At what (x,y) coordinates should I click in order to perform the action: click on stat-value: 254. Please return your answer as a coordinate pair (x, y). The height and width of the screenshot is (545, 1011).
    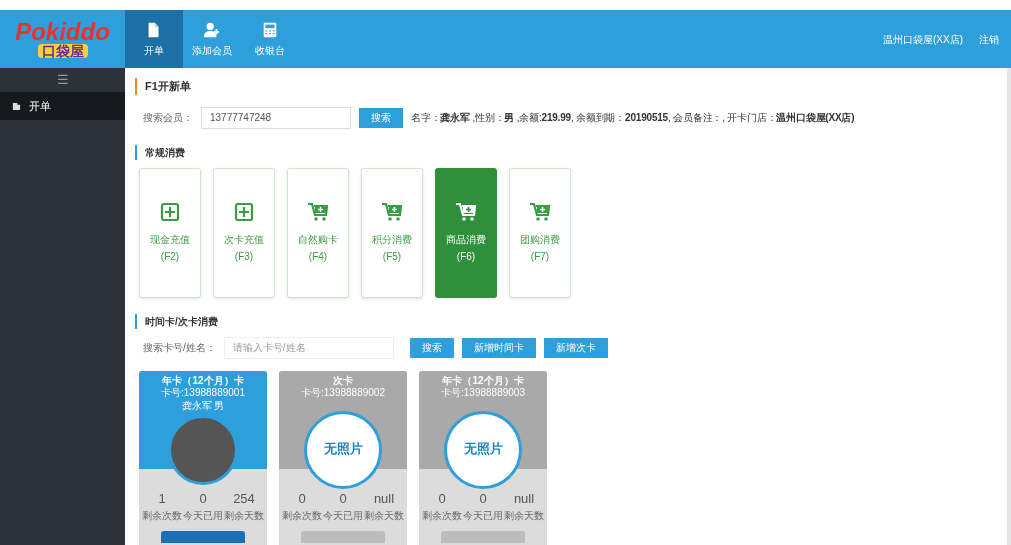
    Looking at the image, I should click on (244, 498).